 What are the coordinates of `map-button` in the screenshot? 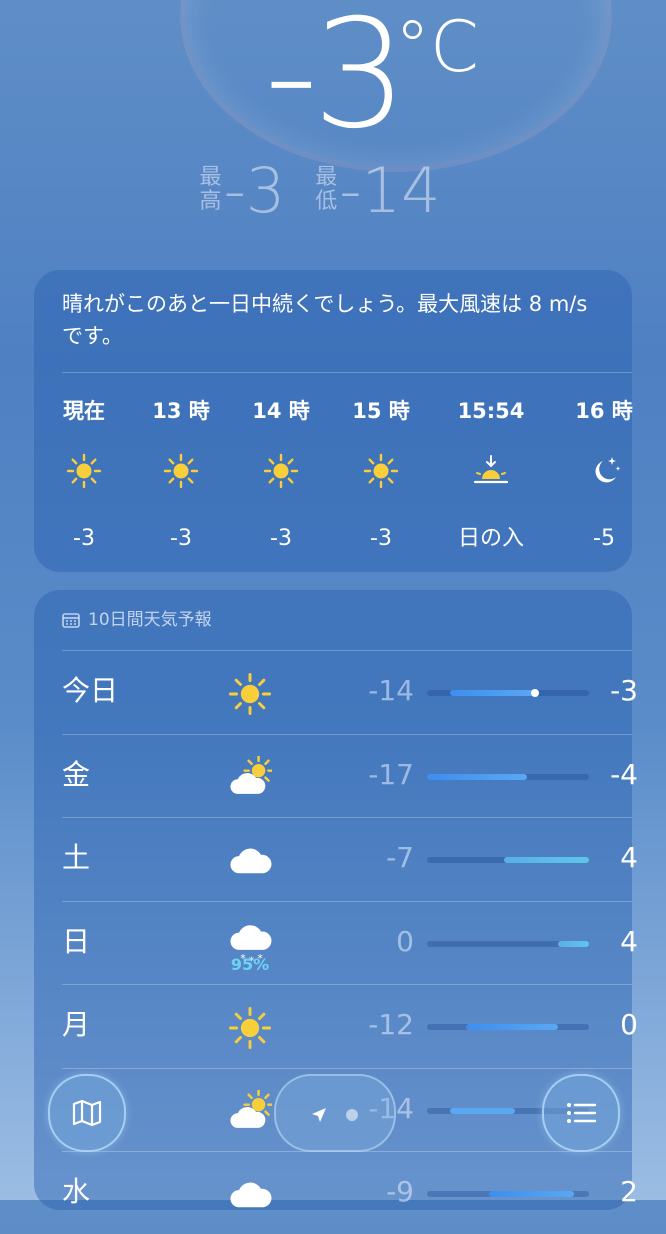 It's located at (87, 1113).